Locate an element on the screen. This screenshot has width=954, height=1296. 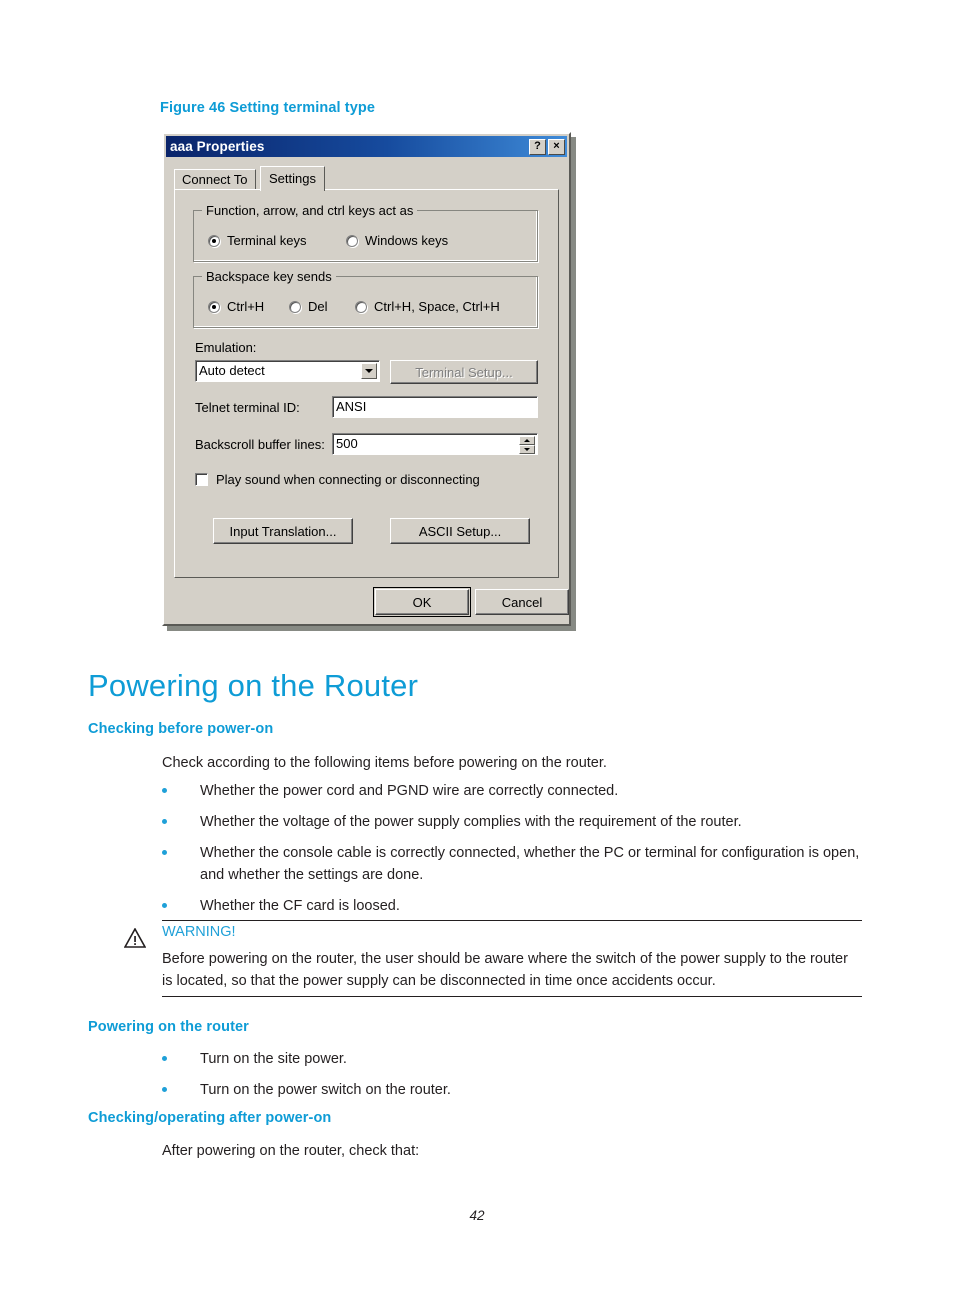
dialog-tabstrip: Connect To Settings is located at coordinates (366, 178).